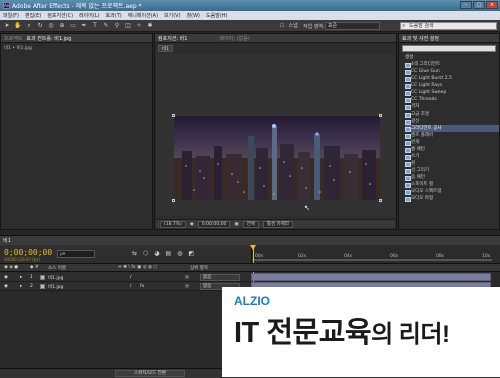  Describe the element at coordinates (172, 38) in the screenshot. I see `tab-composition: 컴포지션: 비1` at that location.